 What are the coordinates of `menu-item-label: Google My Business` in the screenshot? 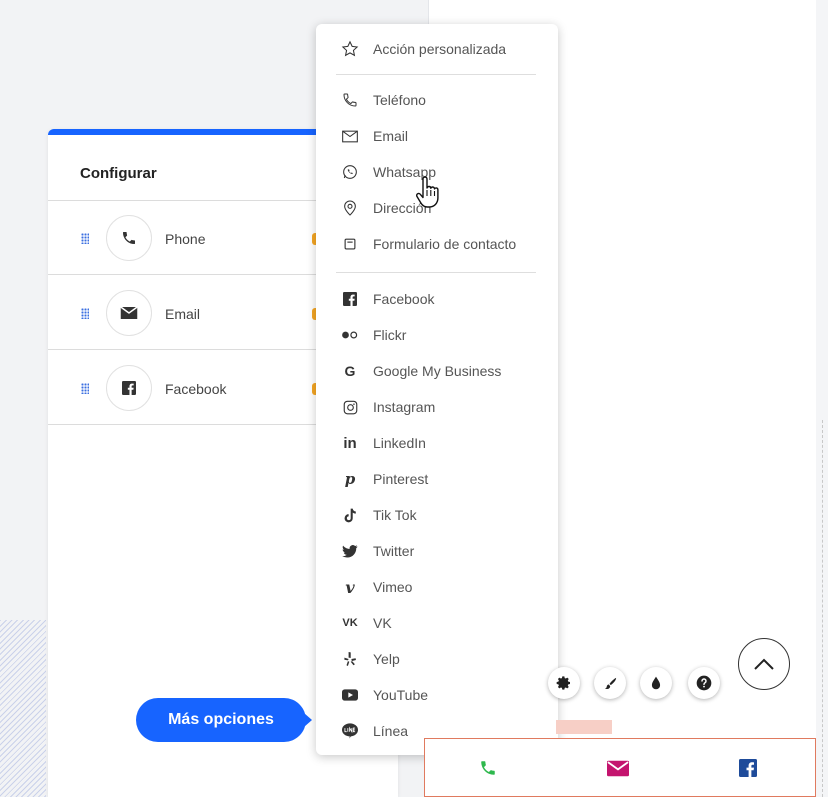 It's located at (437, 371).